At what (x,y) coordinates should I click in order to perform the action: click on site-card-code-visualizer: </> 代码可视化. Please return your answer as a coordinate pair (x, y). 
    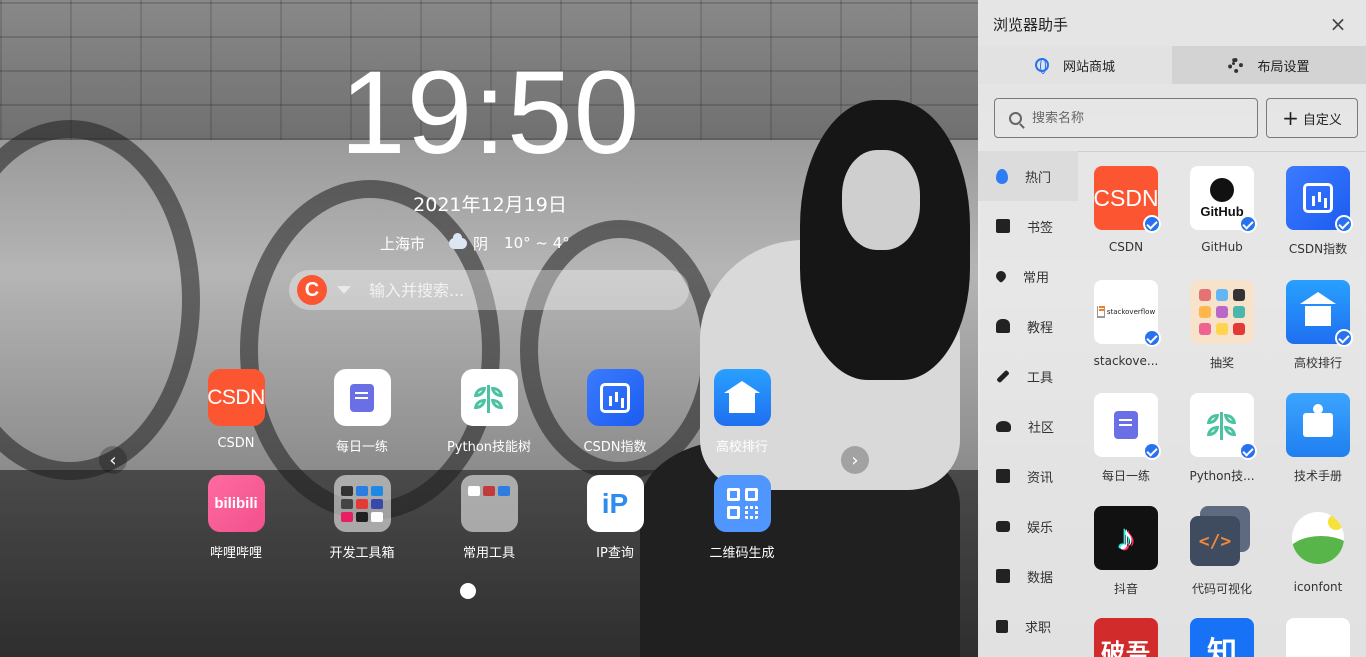
    Looking at the image, I should click on (1222, 551).